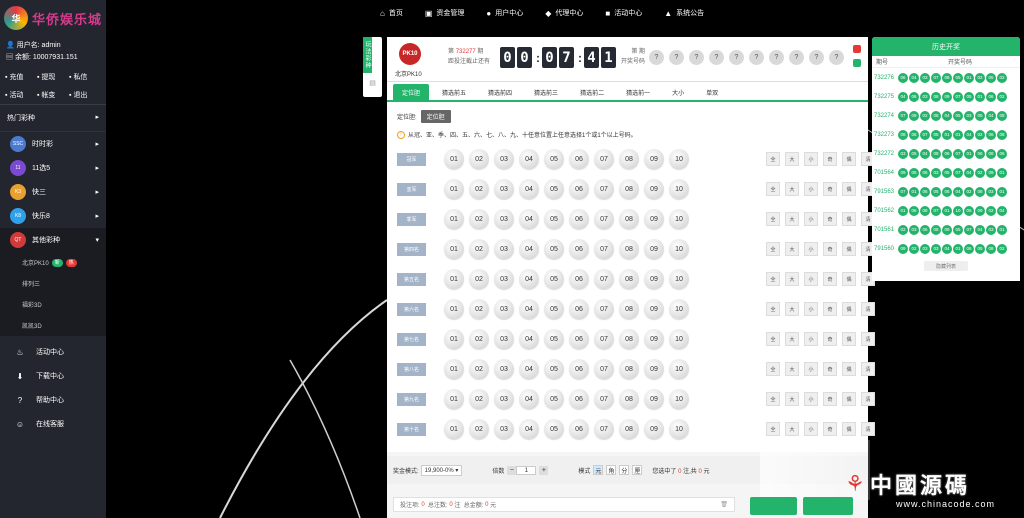 The height and width of the screenshot is (518, 1024). I want to click on sub-game-item: 北京PK10 新热, so click(53, 262).